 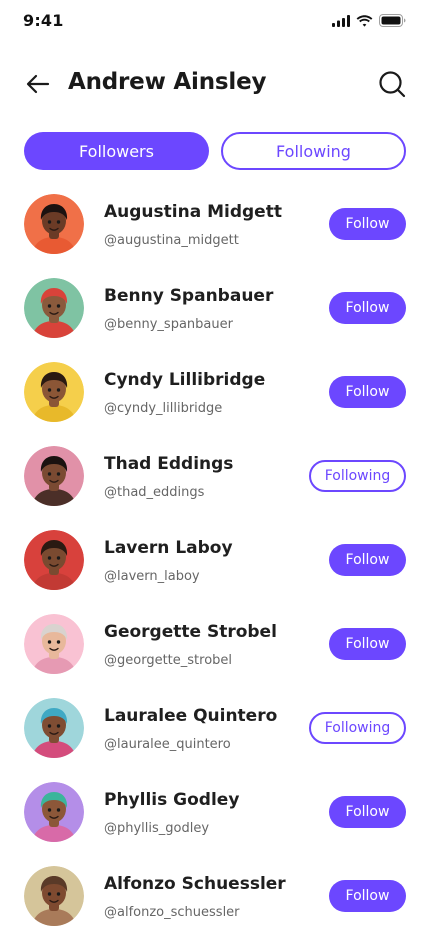 I want to click on user-name: Augustina Midgett, so click(x=193, y=212).